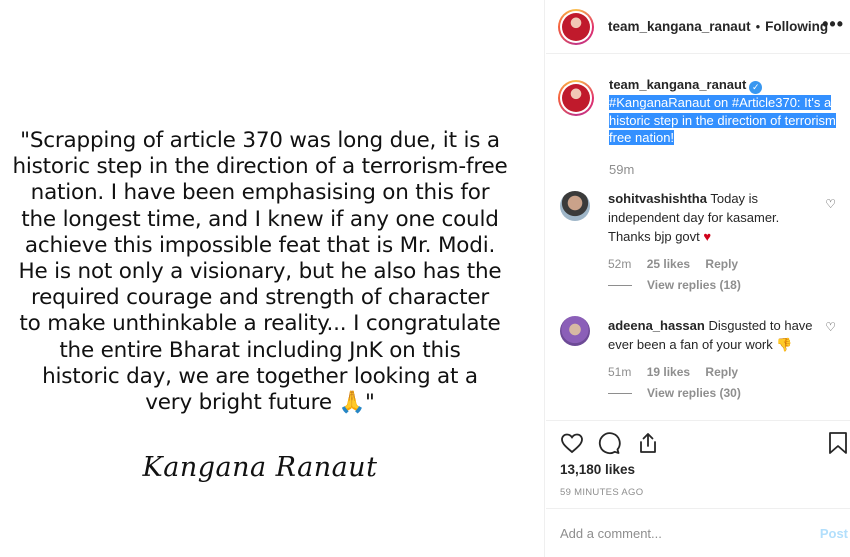 The width and height of the screenshot is (850, 557). Describe the element at coordinates (260, 467) in the screenshot. I see `signature: Kangana Ranaut` at that location.